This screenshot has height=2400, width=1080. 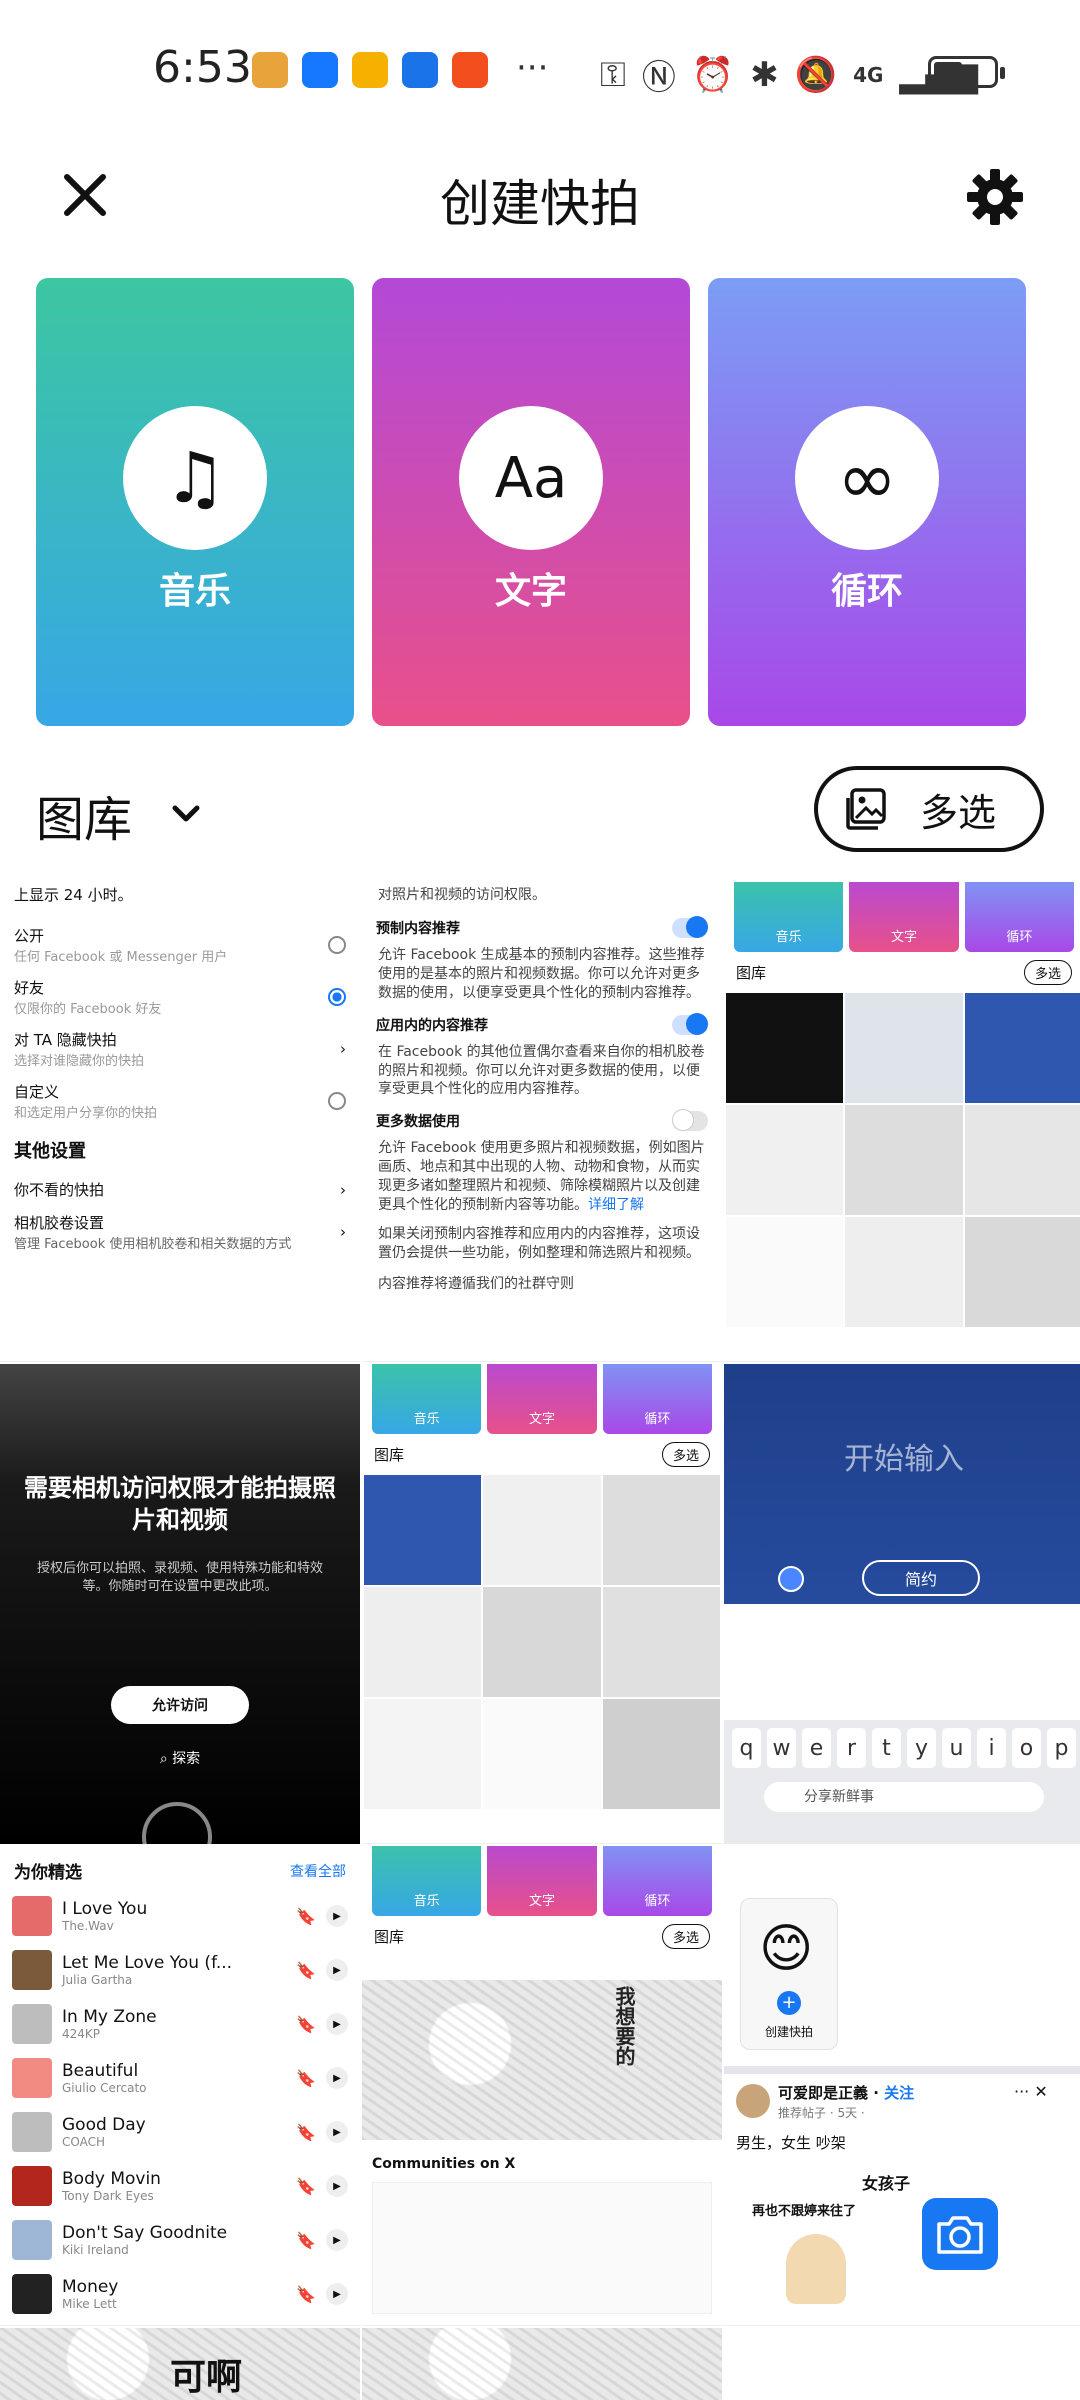 What do you see at coordinates (904, 1459) in the screenshot?
I see `thumb-text: 开始输入` at bounding box center [904, 1459].